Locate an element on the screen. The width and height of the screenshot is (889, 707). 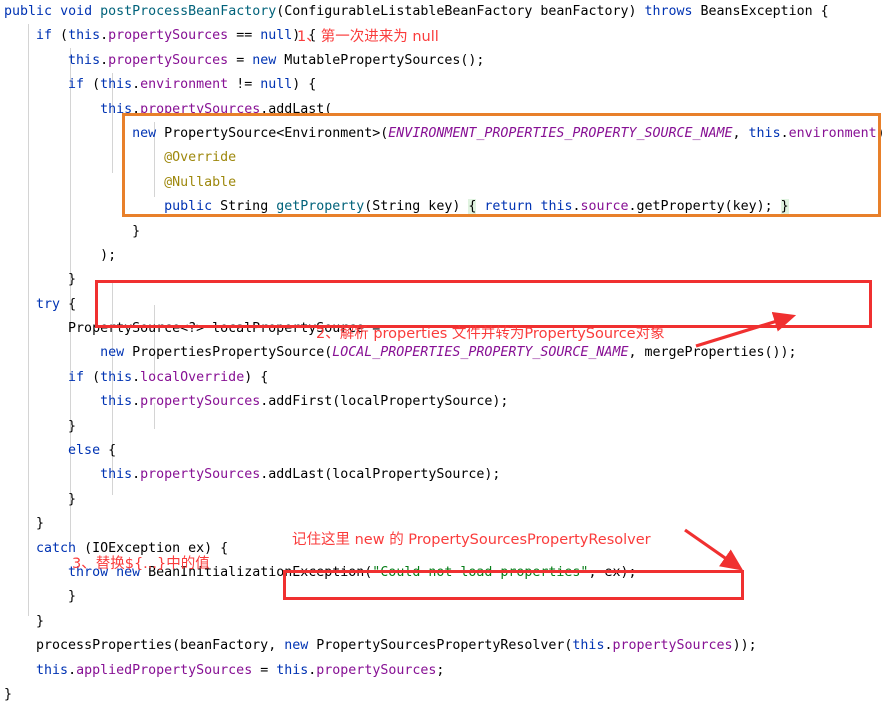
code-token: , is located at coordinates (740, 133).